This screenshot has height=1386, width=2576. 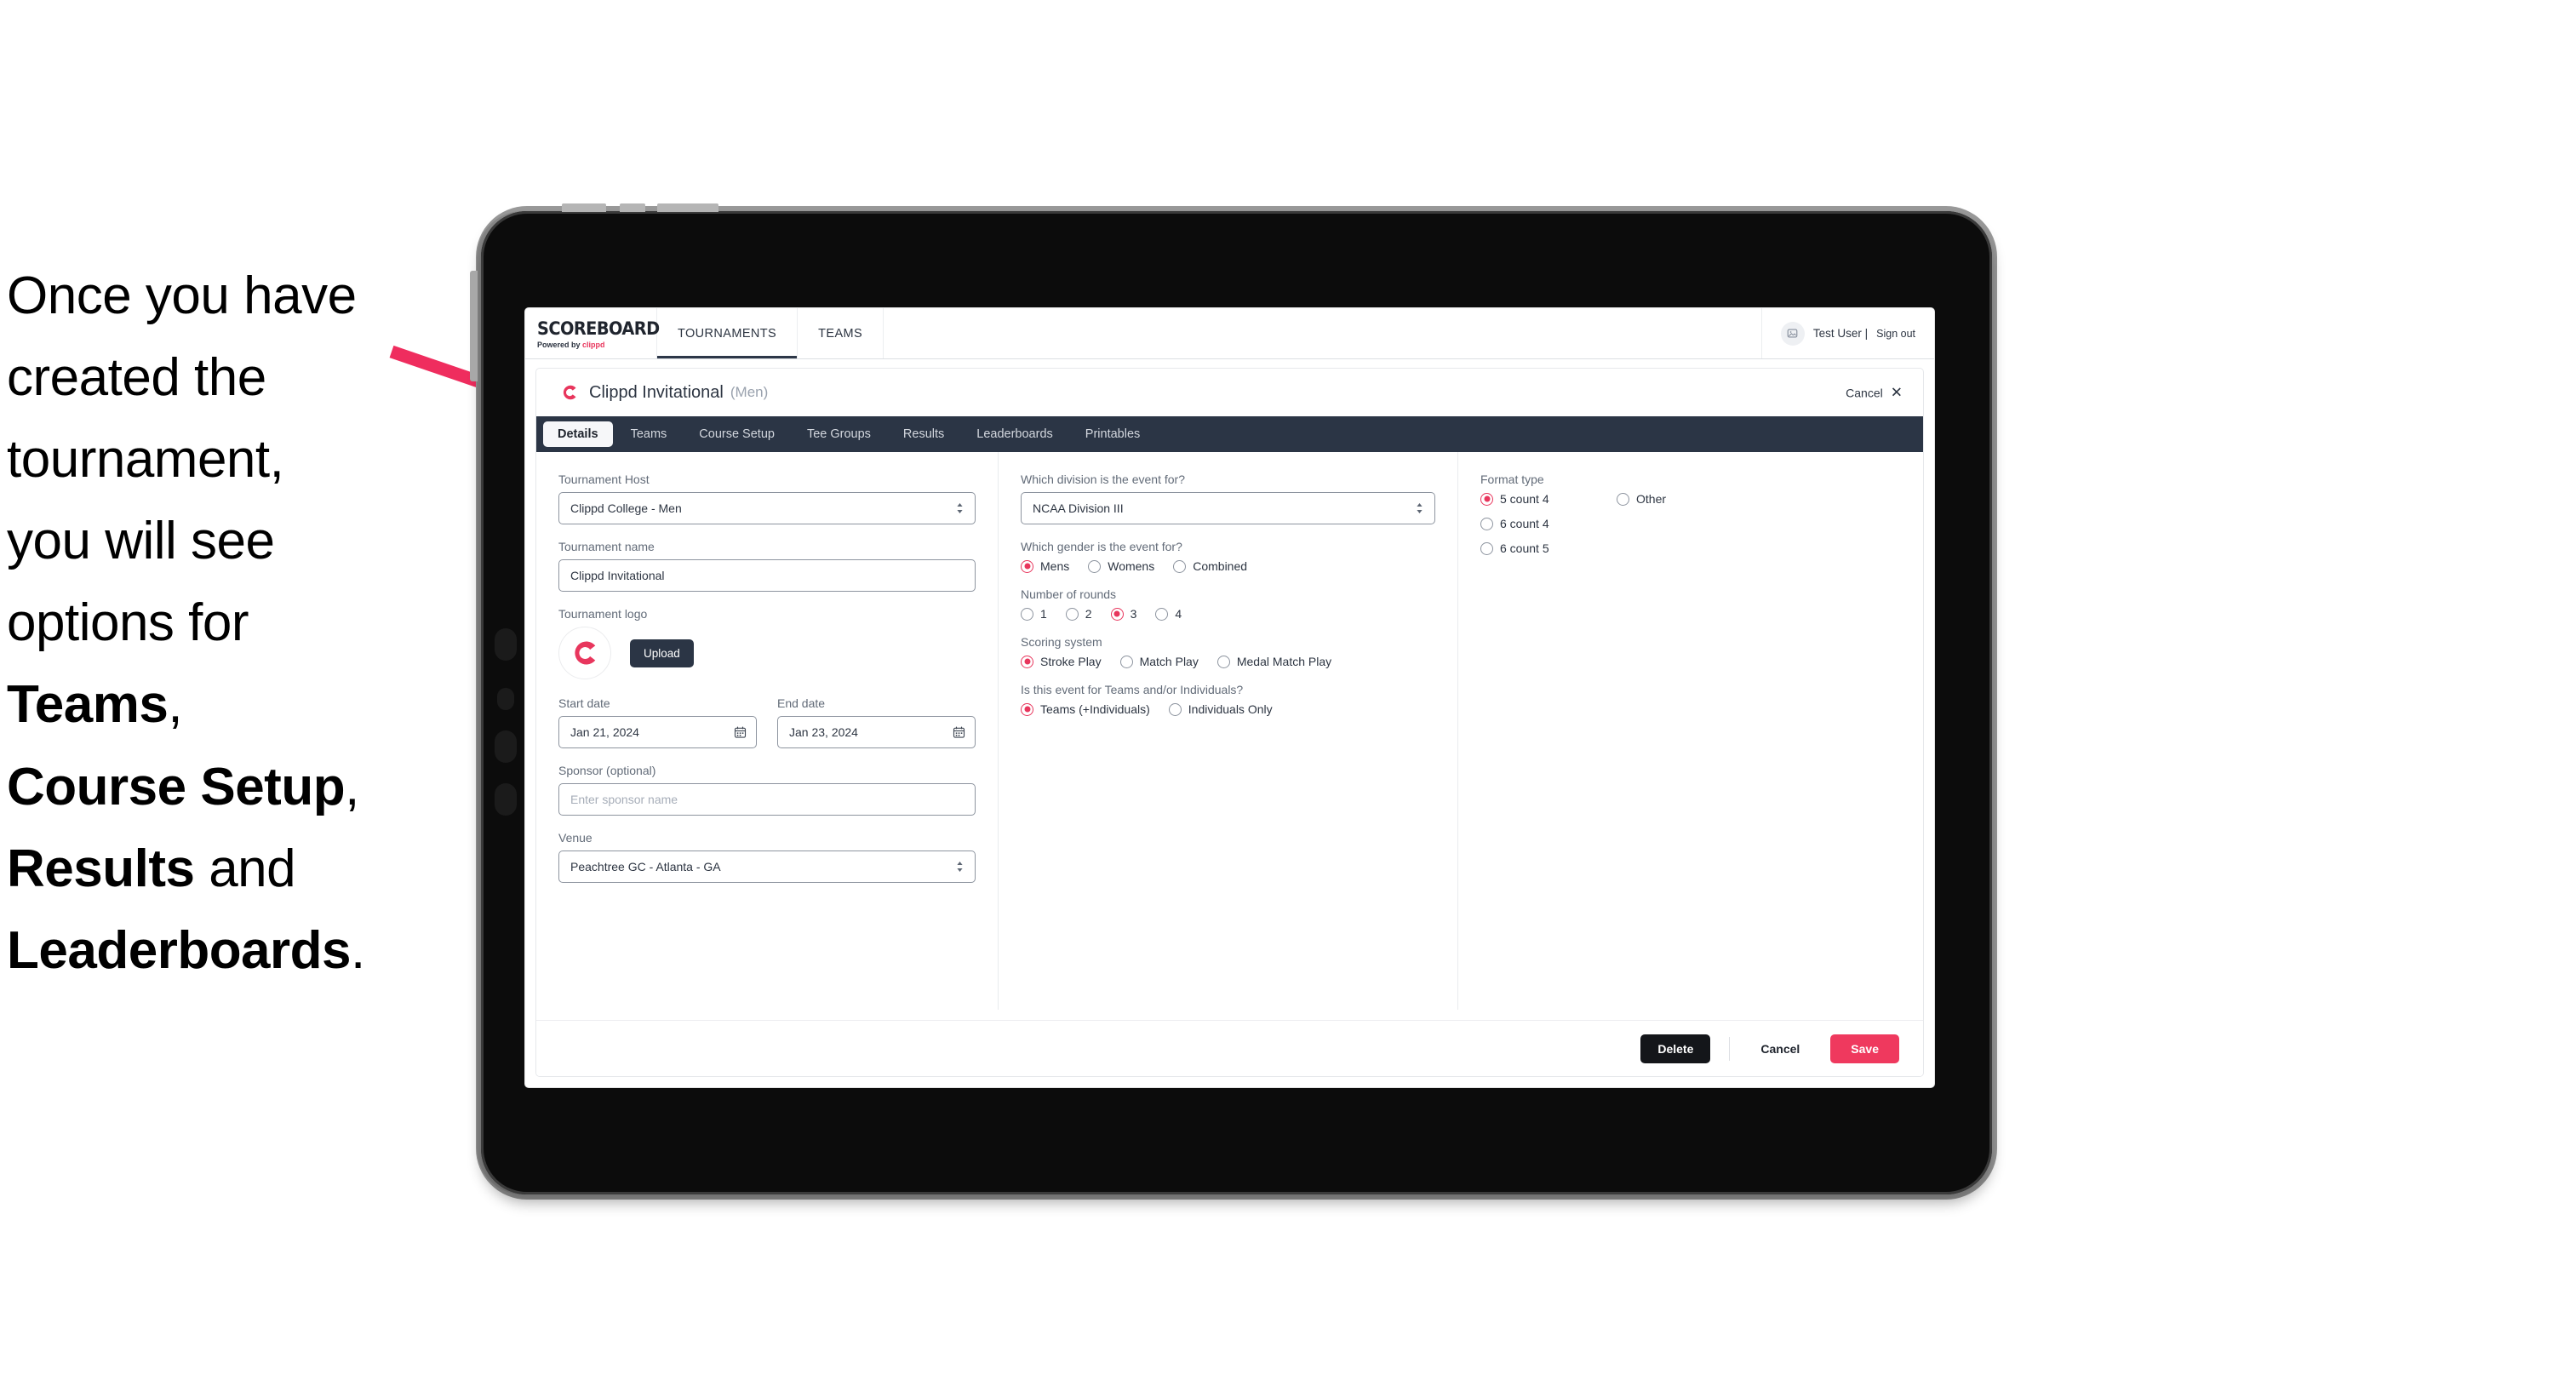 What do you see at coordinates (1079, 508) in the screenshot?
I see `division-value: NCAA Division III` at bounding box center [1079, 508].